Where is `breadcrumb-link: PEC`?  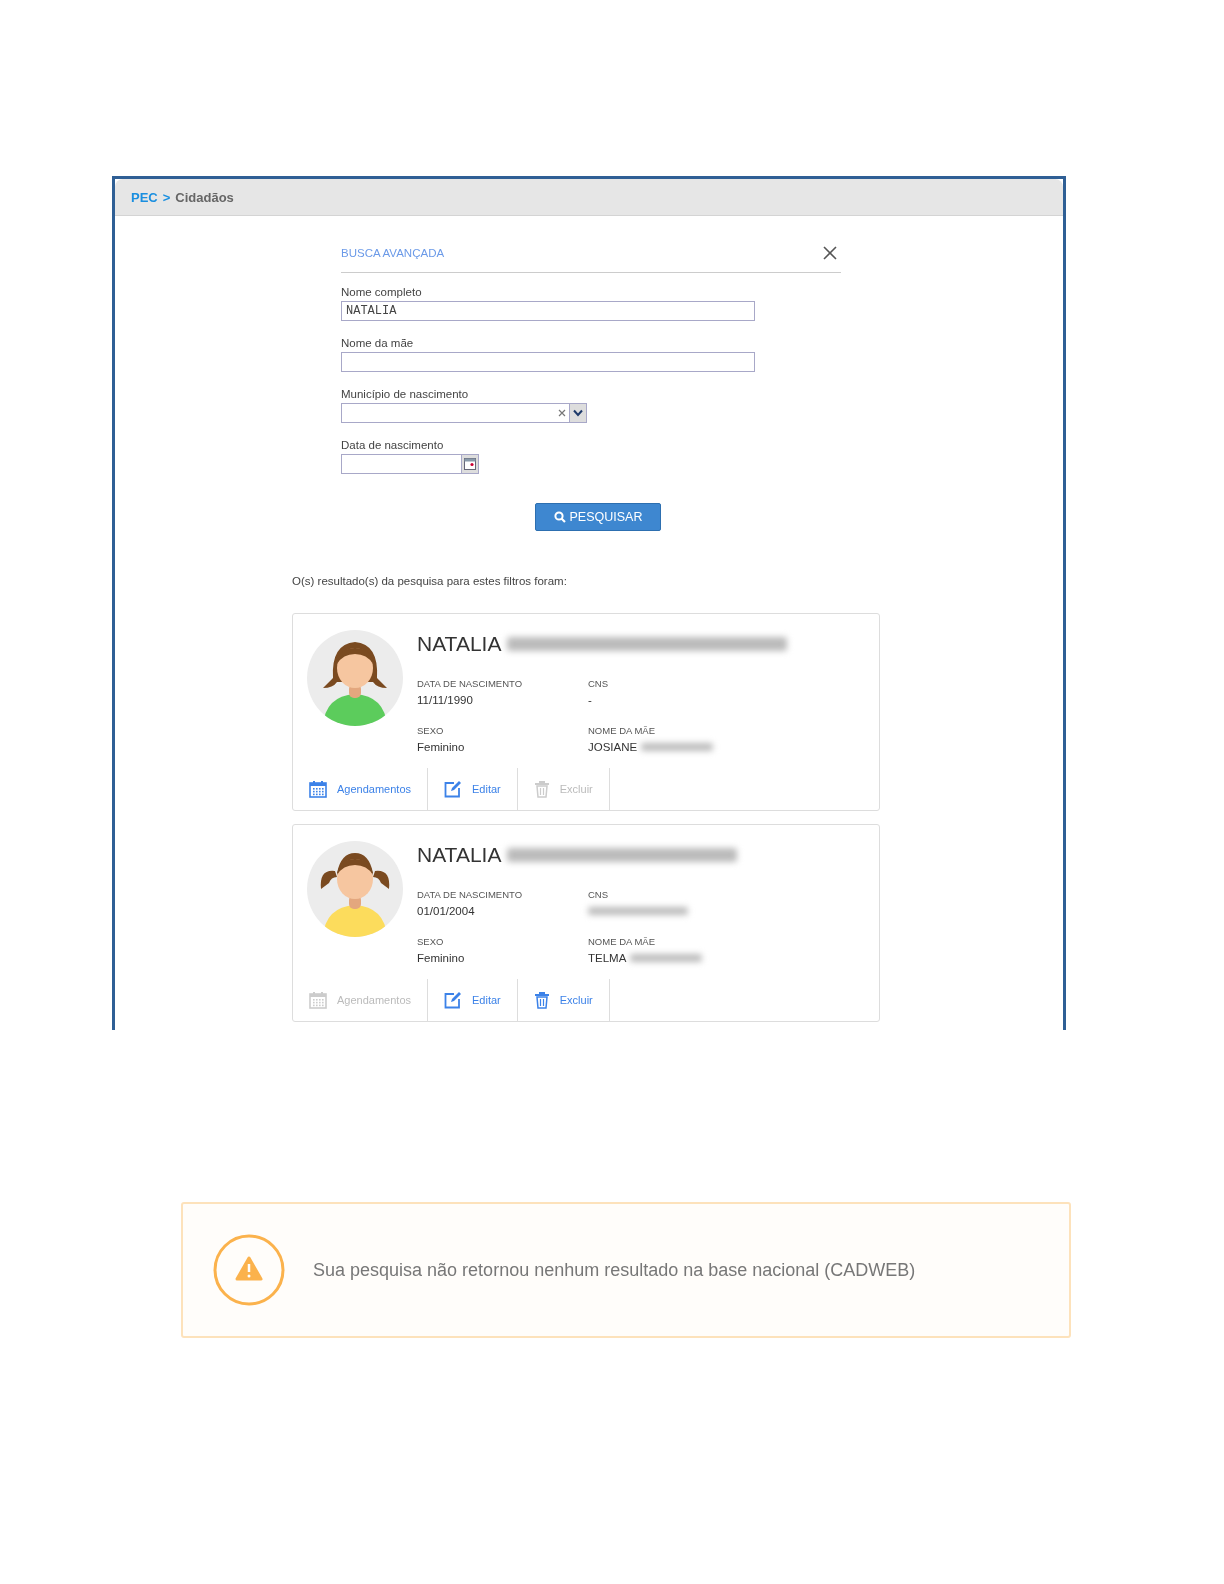
breadcrumb-link: PEC is located at coordinates (144, 197).